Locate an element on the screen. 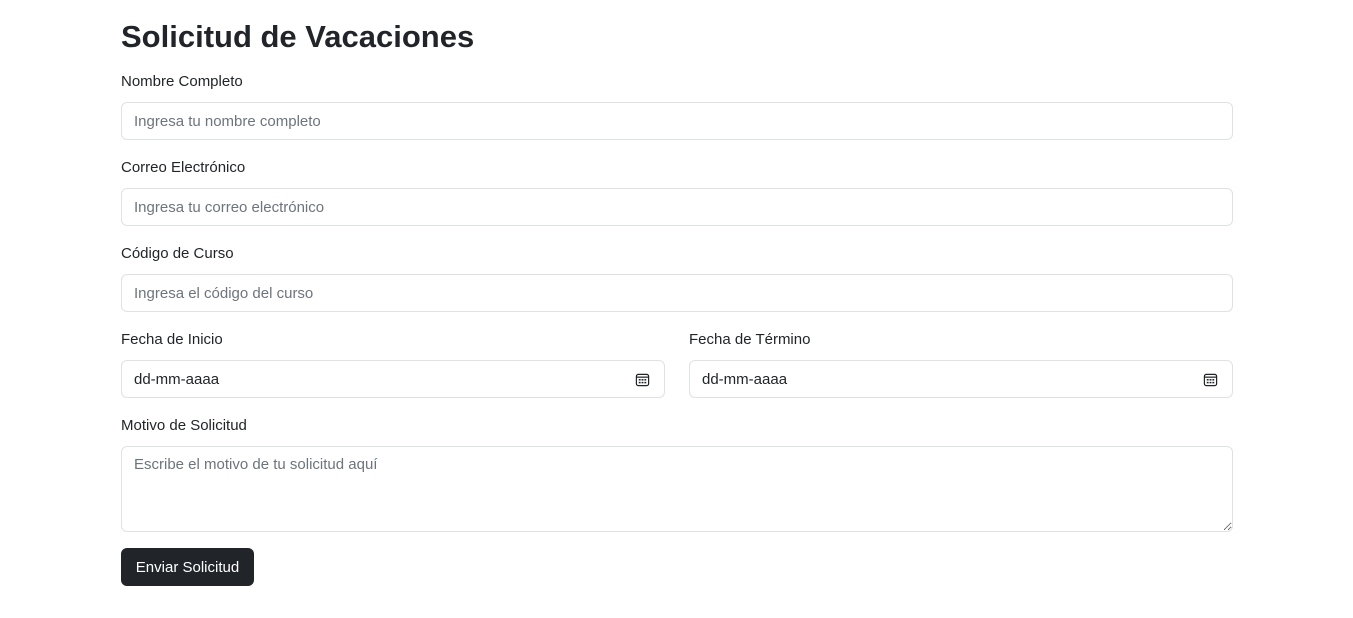  course-code-input is located at coordinates (677, 293).